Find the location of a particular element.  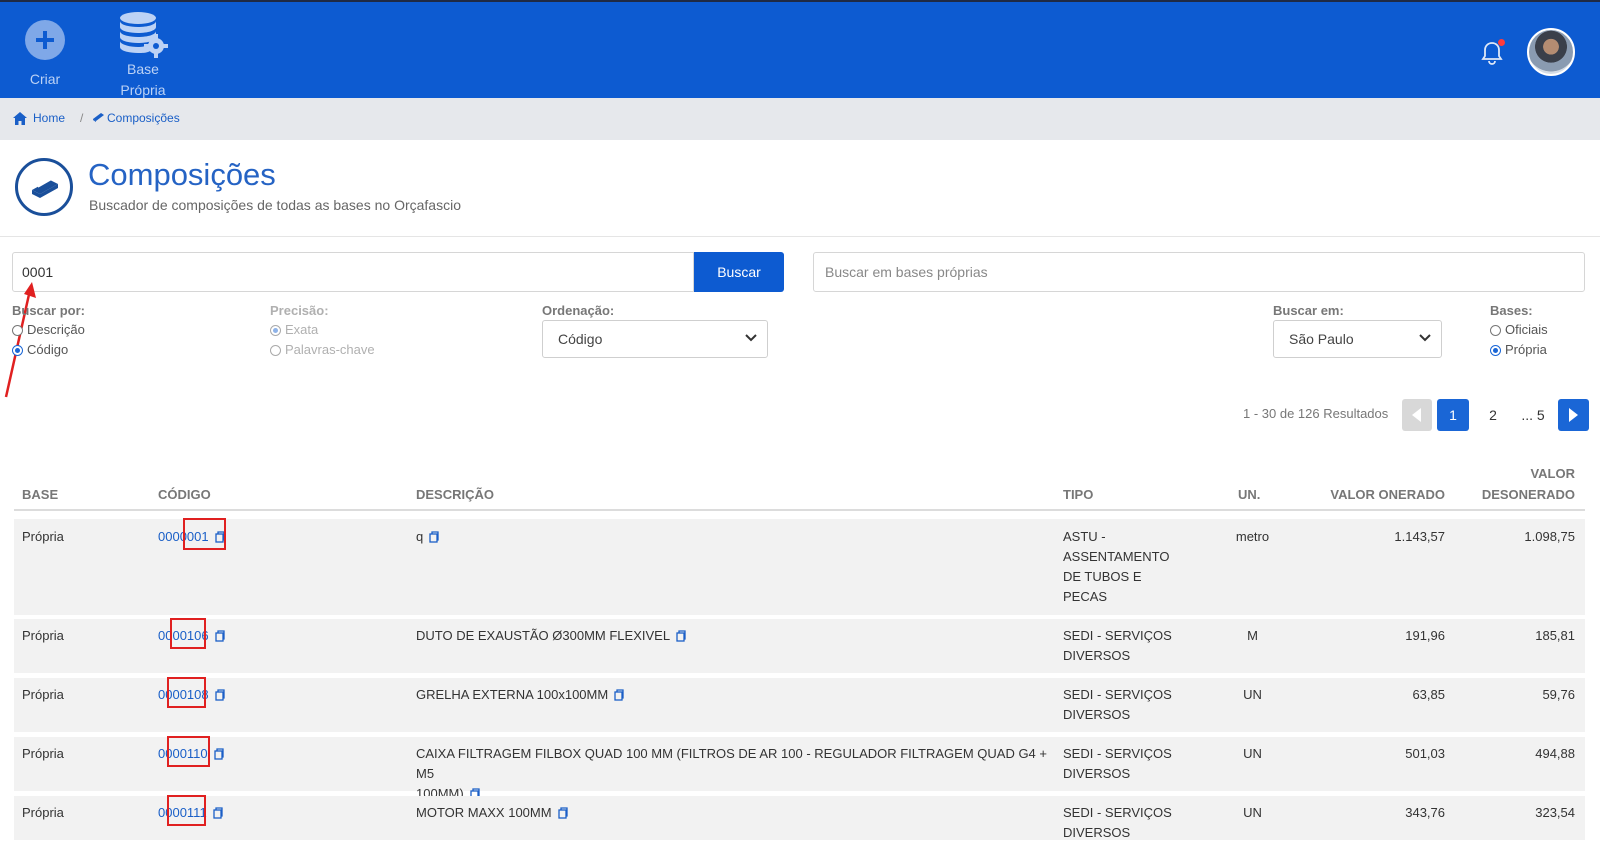

results-summary: 1 - 30 de 126 Resultados is located at coordinates (1316, 413).